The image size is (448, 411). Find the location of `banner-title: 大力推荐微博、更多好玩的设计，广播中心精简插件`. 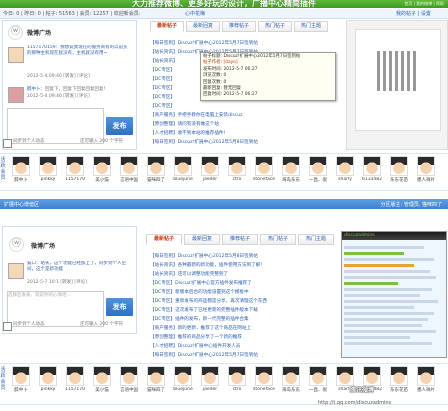

banner-title: 大力推荐微博、更多好玩的设计，广播中心精简插件 is located at coordinates (224, 4).